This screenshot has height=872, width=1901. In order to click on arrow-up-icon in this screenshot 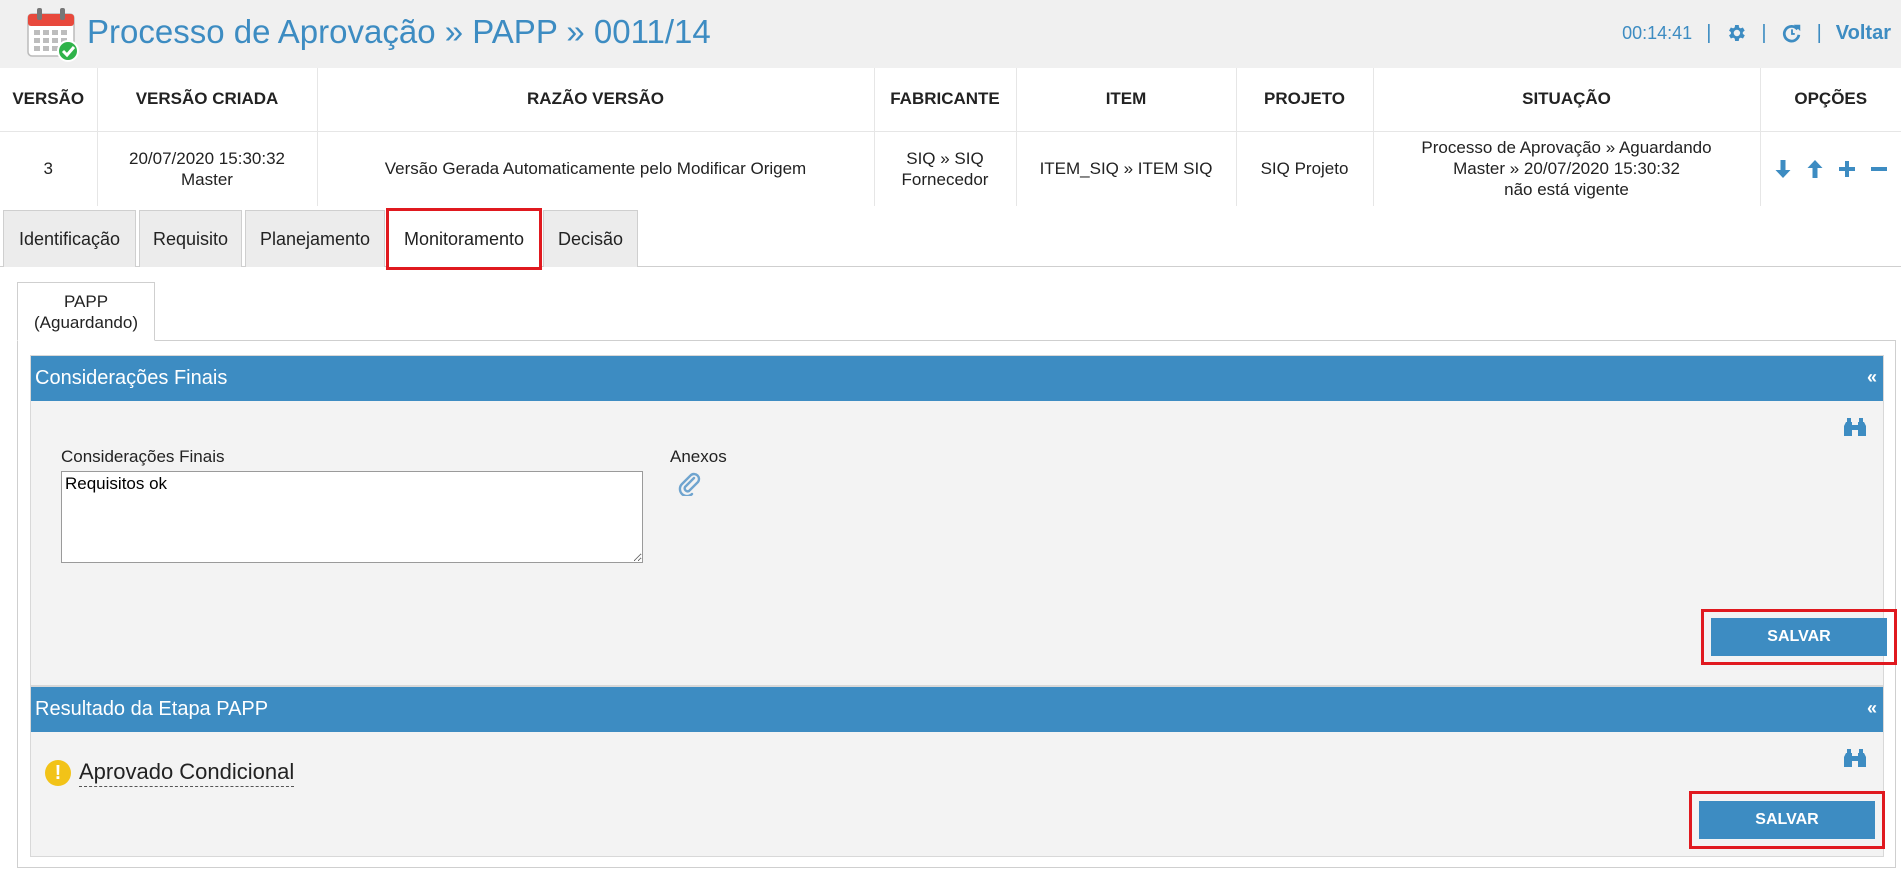, I will do `click(1815, 169)`.